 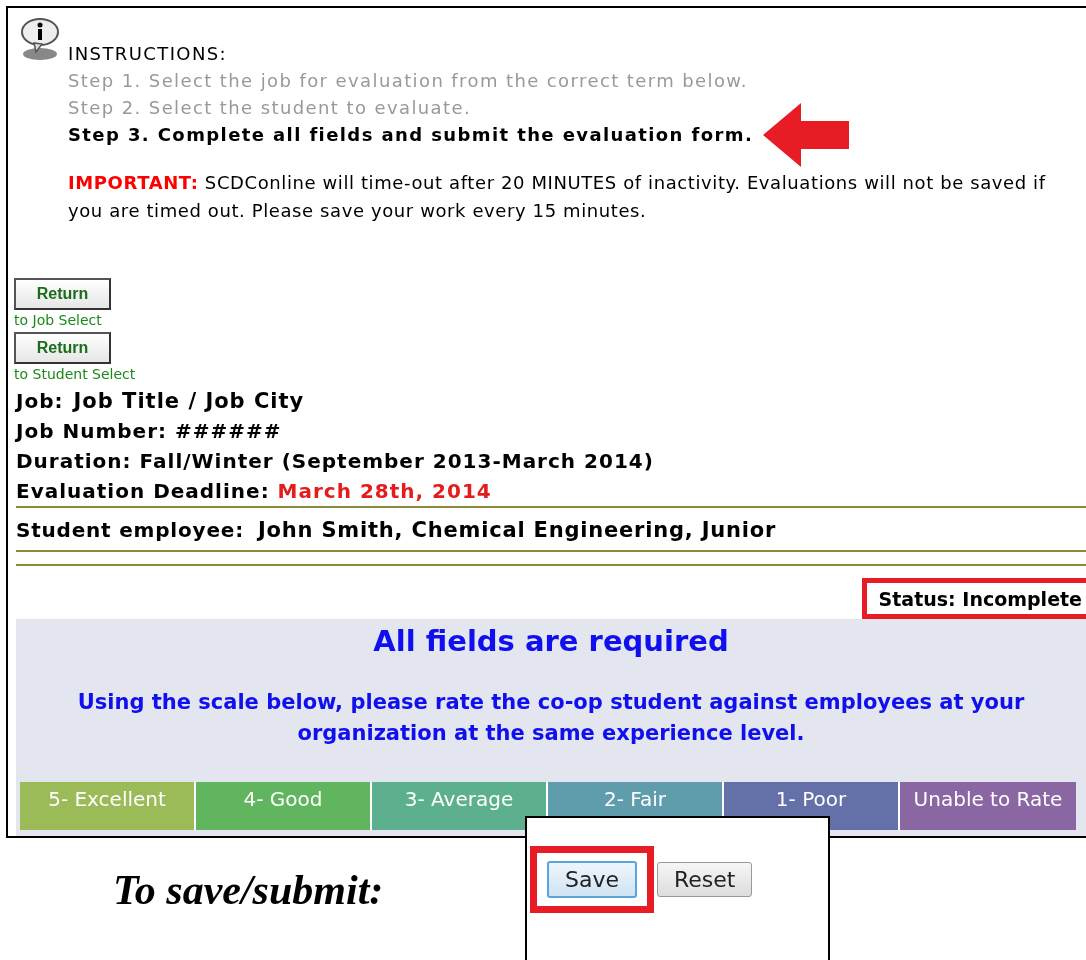 What do you see at coordinates (254, 491) in the screenshot?
I see `evaluation-deadline: Evaluation Deadline: March 28th, 2014` at bounding box center [254, 491].